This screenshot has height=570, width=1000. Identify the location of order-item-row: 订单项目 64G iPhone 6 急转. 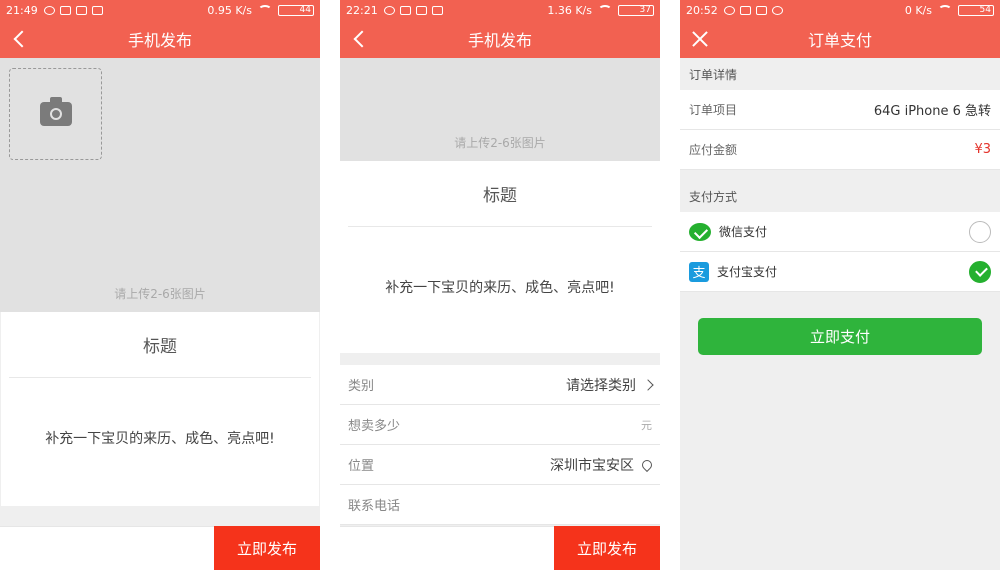
(840, 110).